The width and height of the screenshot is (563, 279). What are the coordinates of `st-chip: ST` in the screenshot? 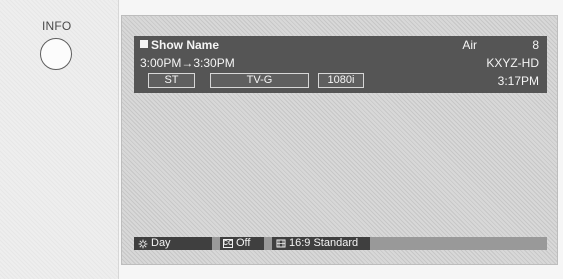 It's located at (171, 80).